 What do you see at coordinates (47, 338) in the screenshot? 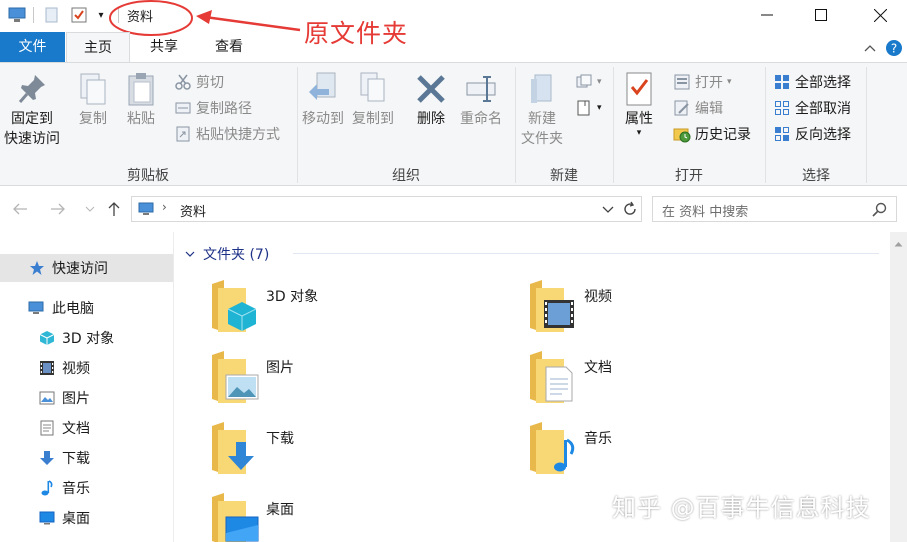
I see `cube-icon` at bounding box center [47, 338].